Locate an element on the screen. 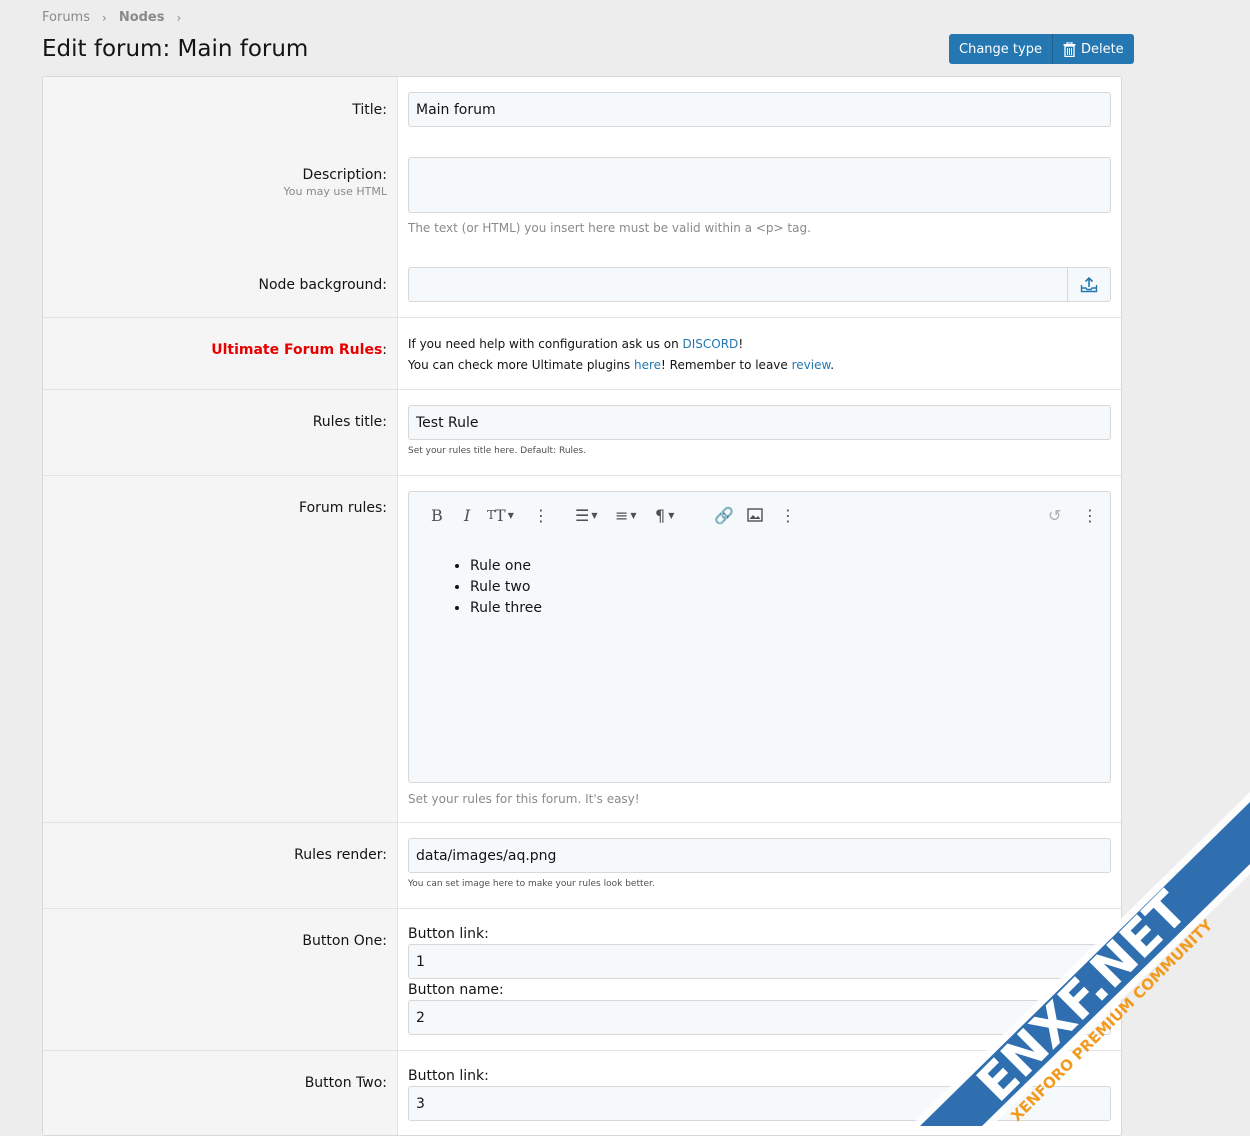  breadcrumb-forums: Forums is located at coordinates (66, 17).